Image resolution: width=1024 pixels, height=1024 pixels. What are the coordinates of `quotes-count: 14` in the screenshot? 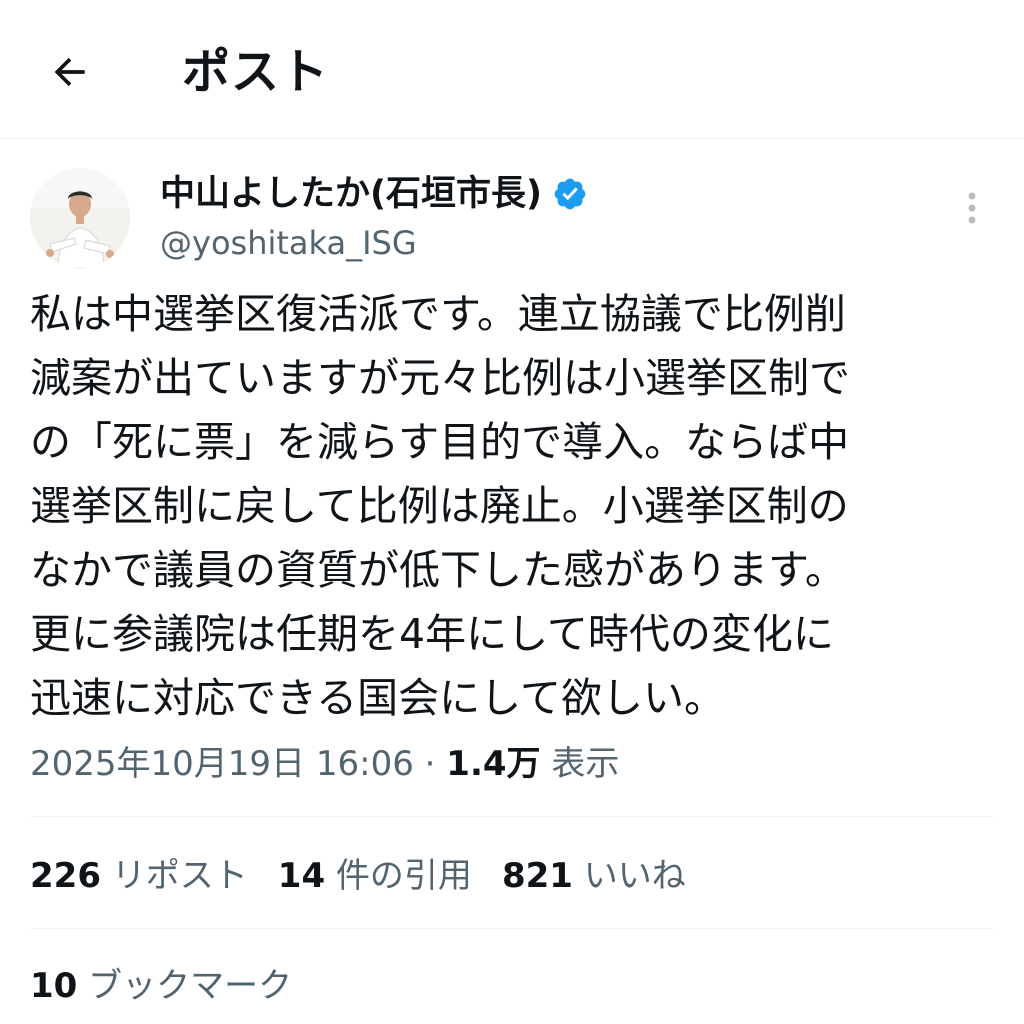 It's located at (301, 876).